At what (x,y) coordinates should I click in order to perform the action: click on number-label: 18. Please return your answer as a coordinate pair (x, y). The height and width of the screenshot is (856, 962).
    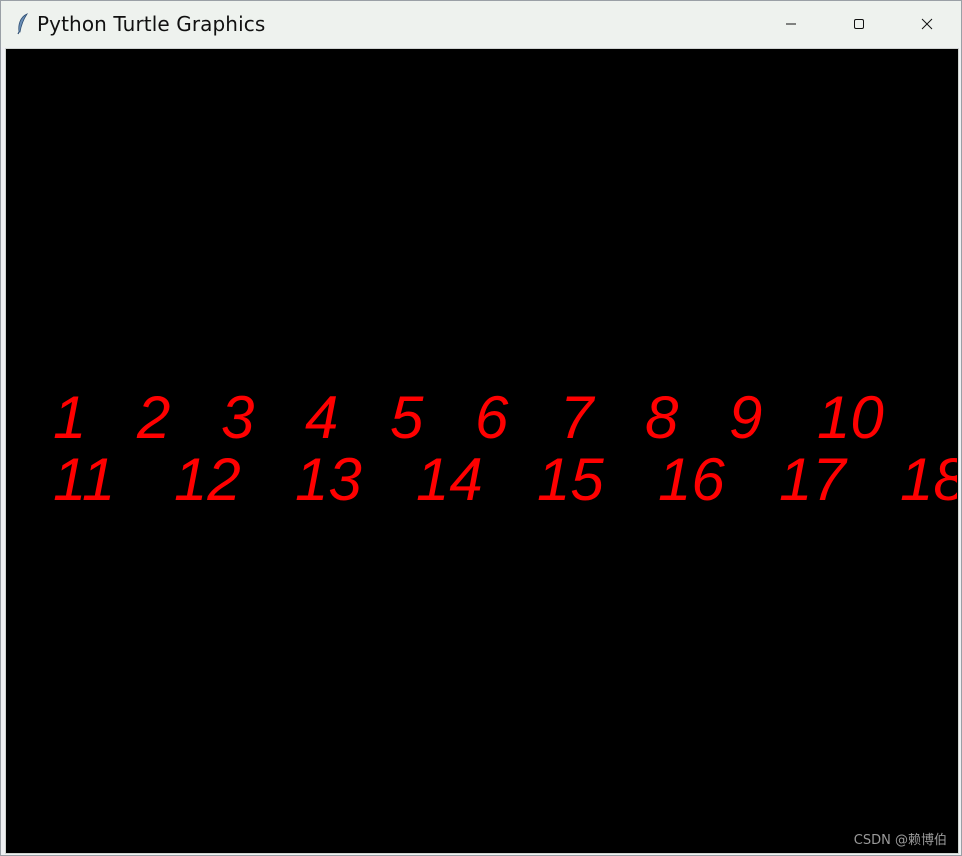
    Looking at the image, I should click on (928, 479).